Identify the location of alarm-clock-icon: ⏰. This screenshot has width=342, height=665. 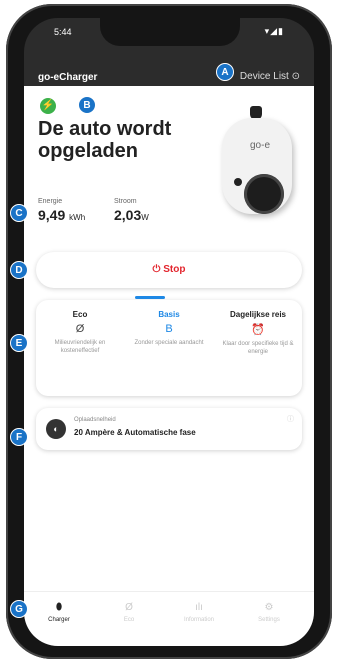
(258, 330).